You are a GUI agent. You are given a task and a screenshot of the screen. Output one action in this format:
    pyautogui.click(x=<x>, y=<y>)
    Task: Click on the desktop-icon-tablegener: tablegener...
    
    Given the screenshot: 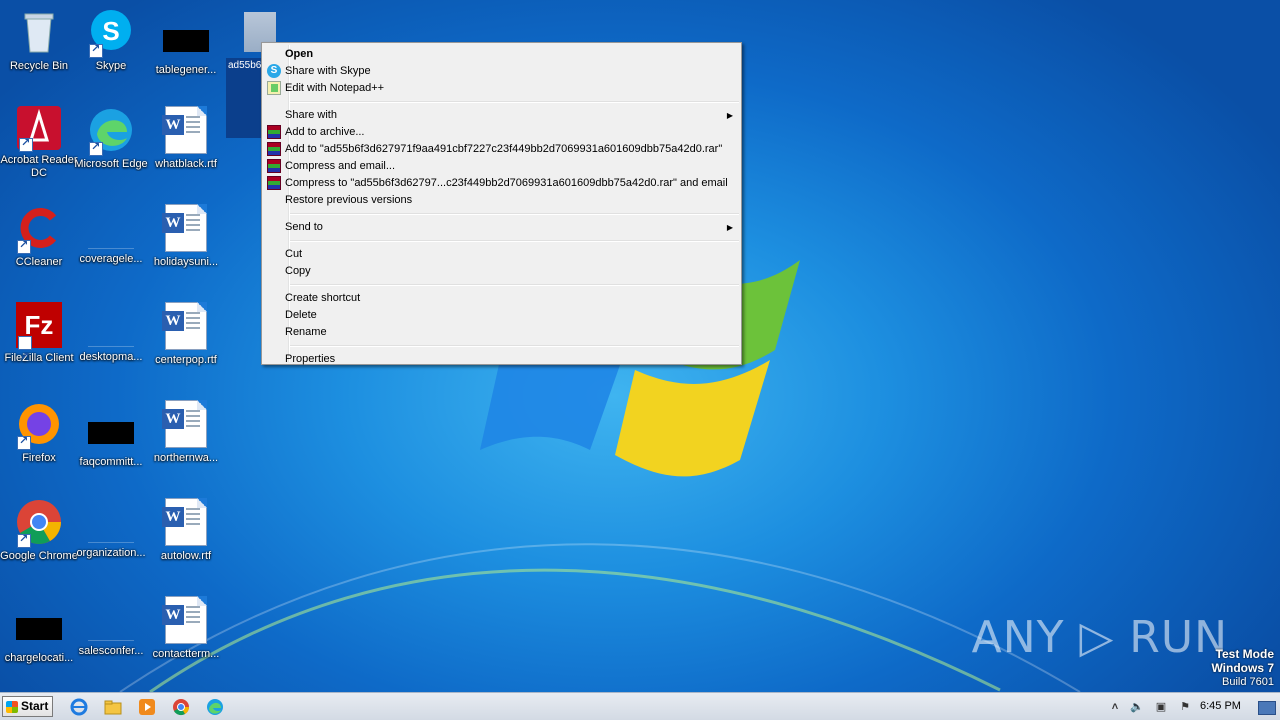 What is the action you would take?
    pyautogui.click(x=186, y=46)
    